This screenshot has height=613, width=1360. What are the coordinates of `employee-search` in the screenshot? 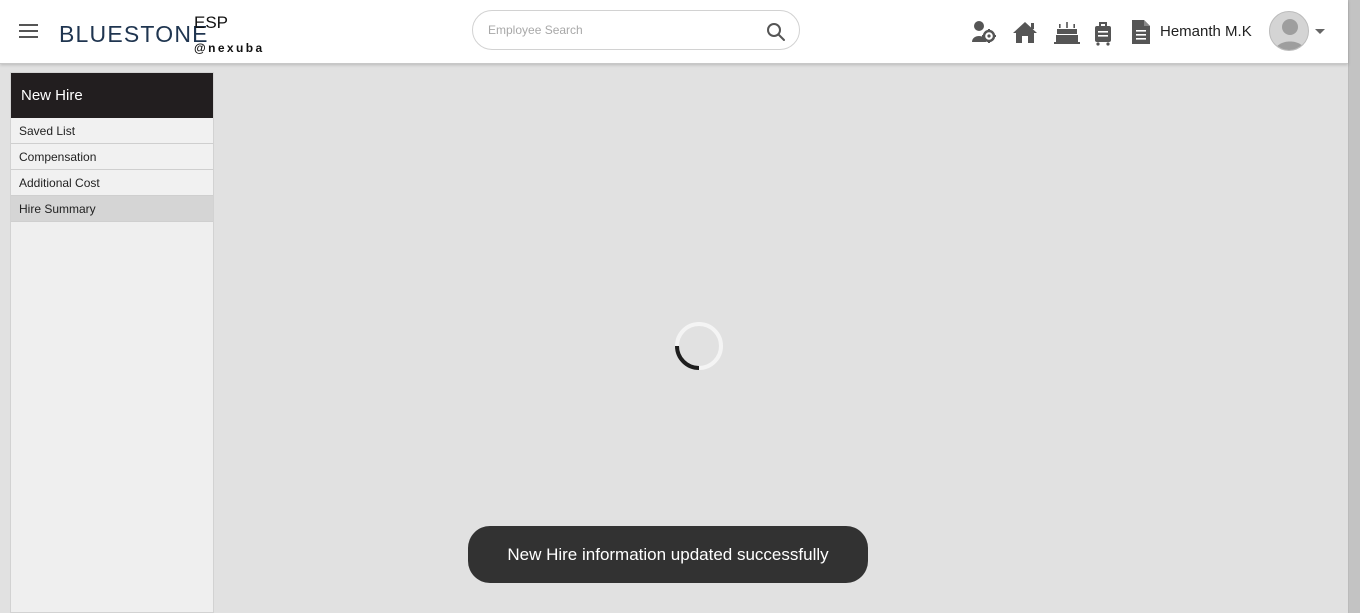 It's located at (636, 30).